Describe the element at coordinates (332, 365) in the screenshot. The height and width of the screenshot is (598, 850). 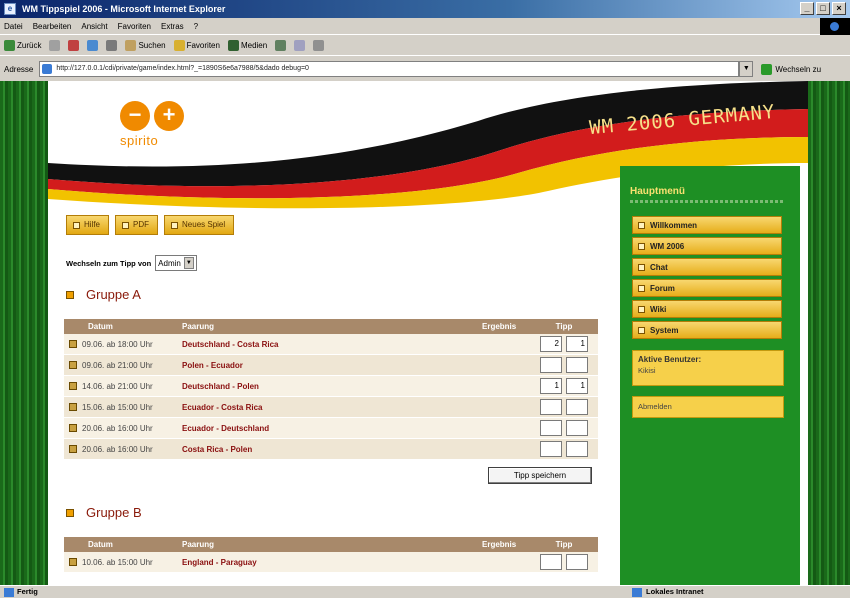
I see `match-pairing: Polen - Ecuador` at that location.